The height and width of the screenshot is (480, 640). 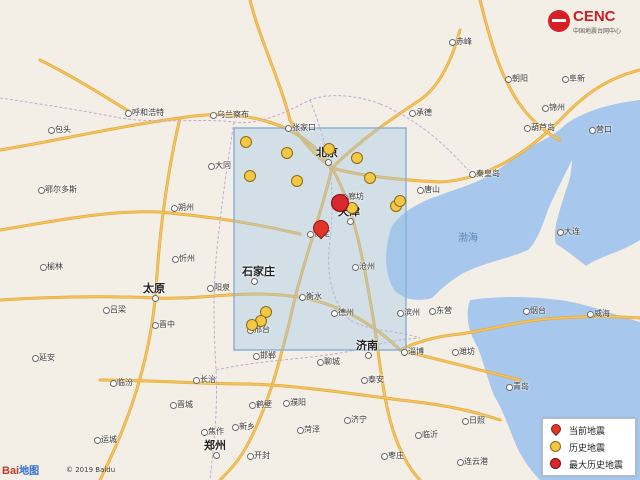 I want to click on city-label: 潍坊, so click(x=467, y=351).